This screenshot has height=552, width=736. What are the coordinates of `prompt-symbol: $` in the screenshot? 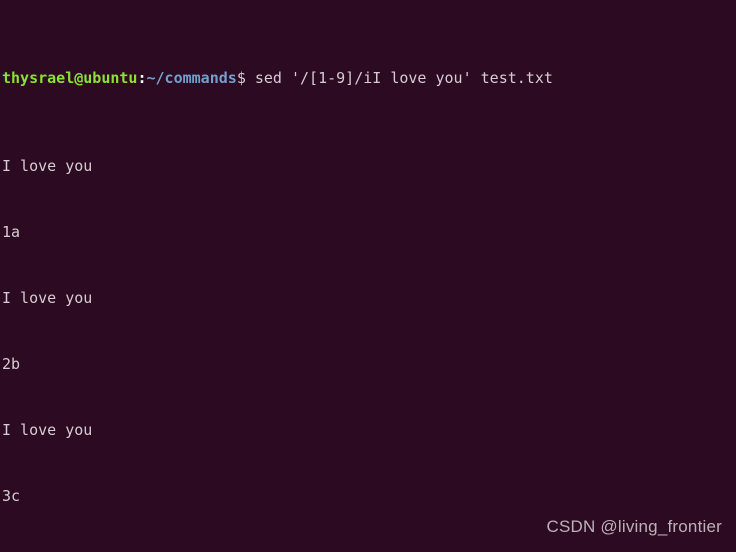 It's located at (241, 78).